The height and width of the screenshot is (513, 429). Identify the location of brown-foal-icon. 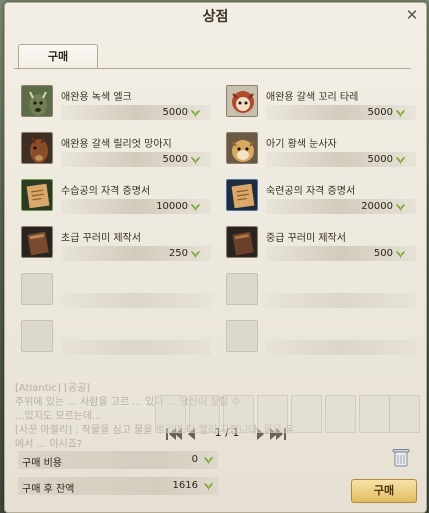
(37, 148).